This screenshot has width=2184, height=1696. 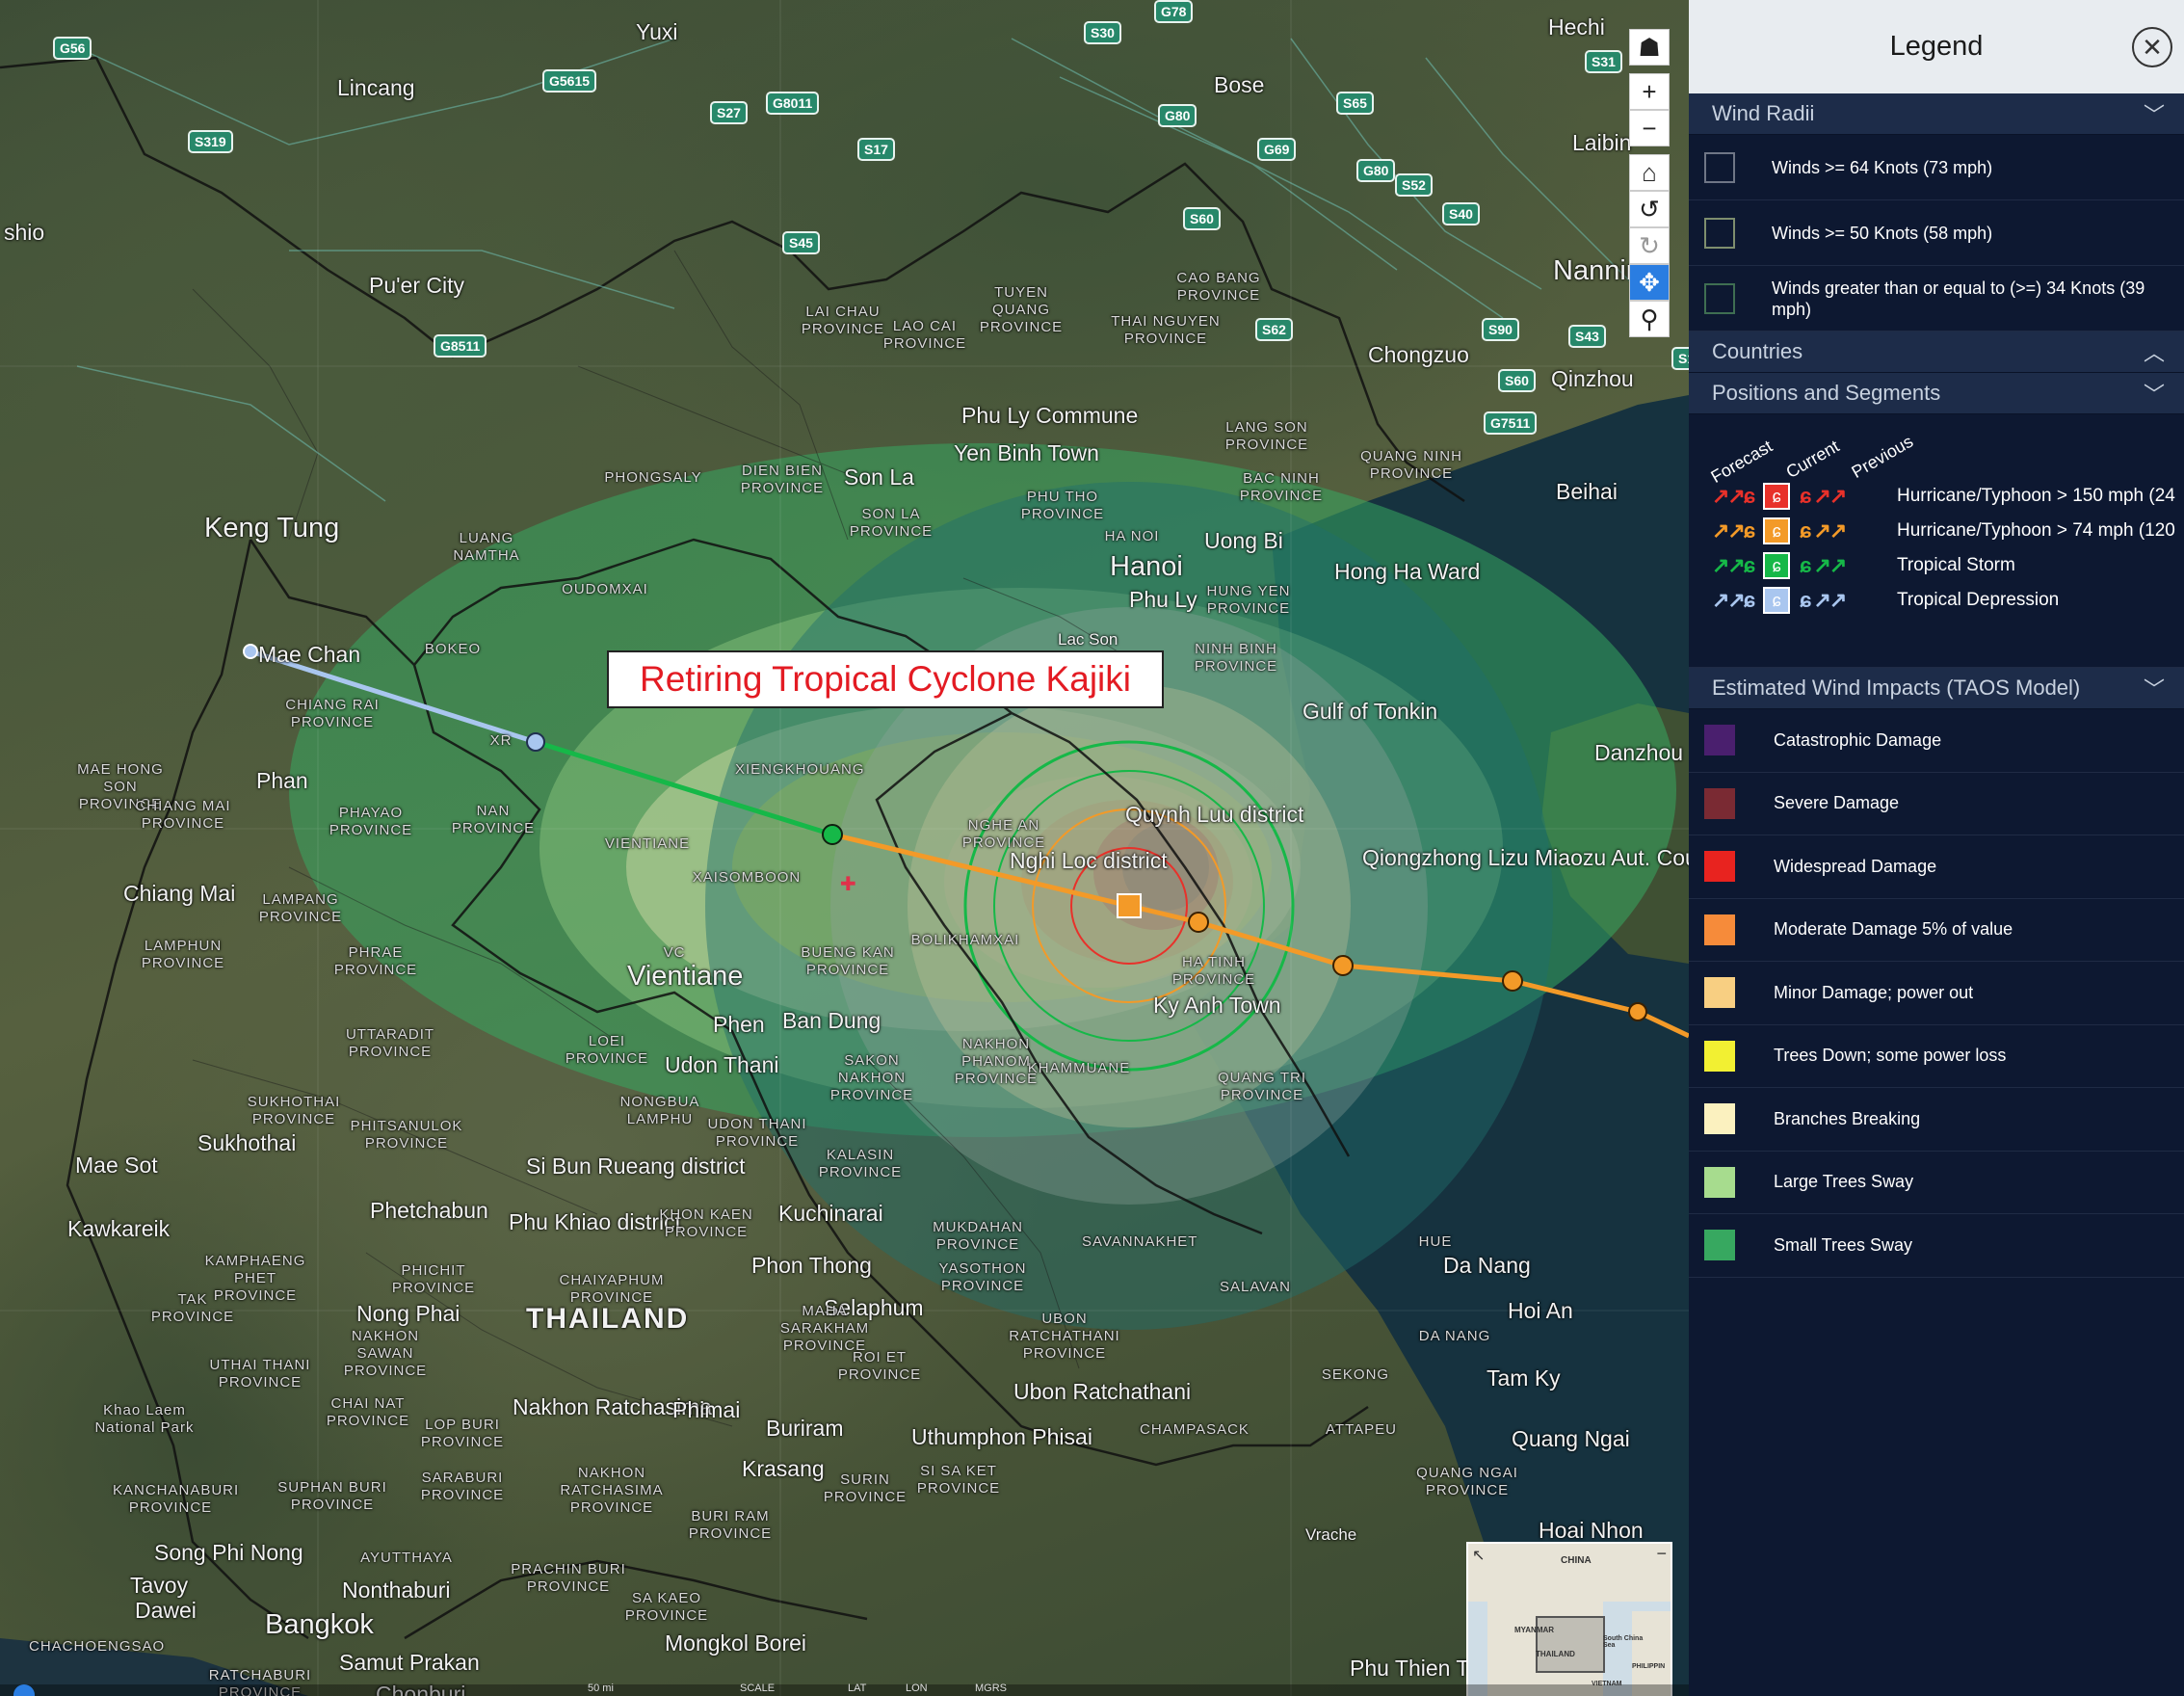 I want to click on lon-label: LON, so click(x=917, y=1688).